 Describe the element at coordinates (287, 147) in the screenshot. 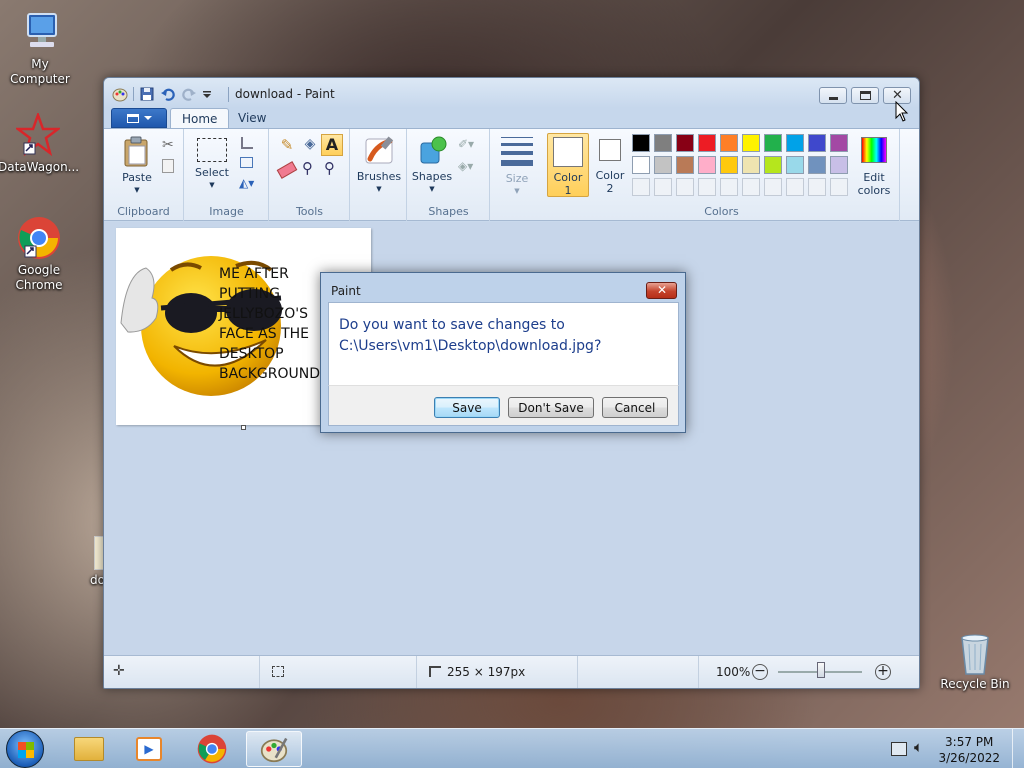

I see `pencil-icon: ✎` at that location.